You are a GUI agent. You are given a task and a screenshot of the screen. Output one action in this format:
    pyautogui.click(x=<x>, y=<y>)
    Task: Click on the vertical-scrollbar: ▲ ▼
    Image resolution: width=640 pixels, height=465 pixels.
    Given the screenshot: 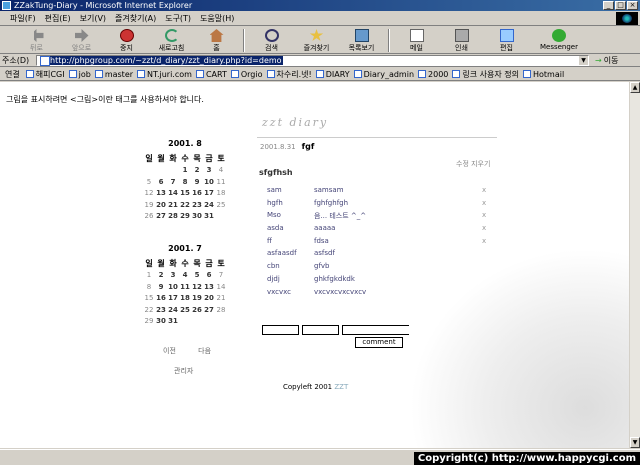 What is the action you would take?
    pyautogui.click(x=634, y=265)
    